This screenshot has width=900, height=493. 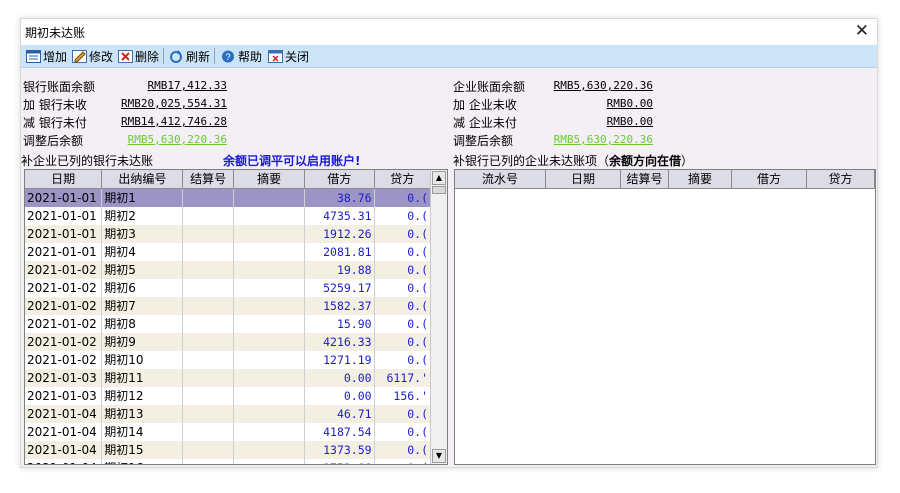 I want to click on table-row: 2021-01-02 期初6 5259.17 0.(, so click(x=228, y=288).